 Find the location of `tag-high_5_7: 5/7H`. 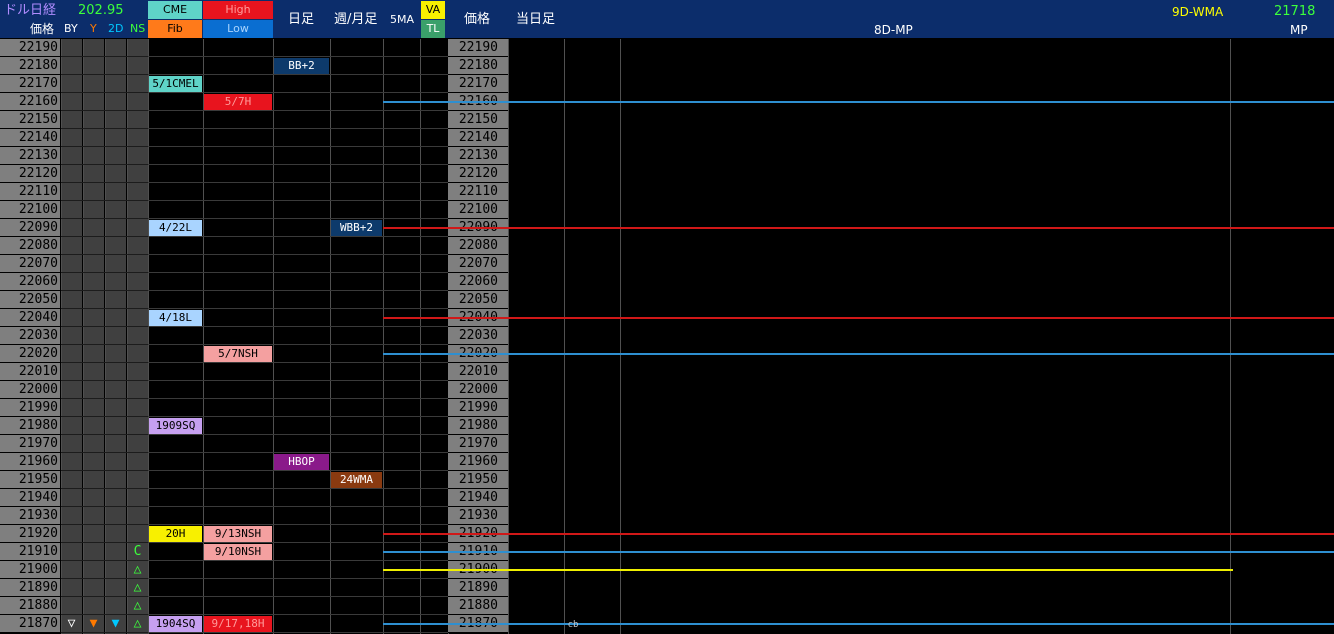

tag-high_5_7: 5/7H is located at coordinates (238, 102).